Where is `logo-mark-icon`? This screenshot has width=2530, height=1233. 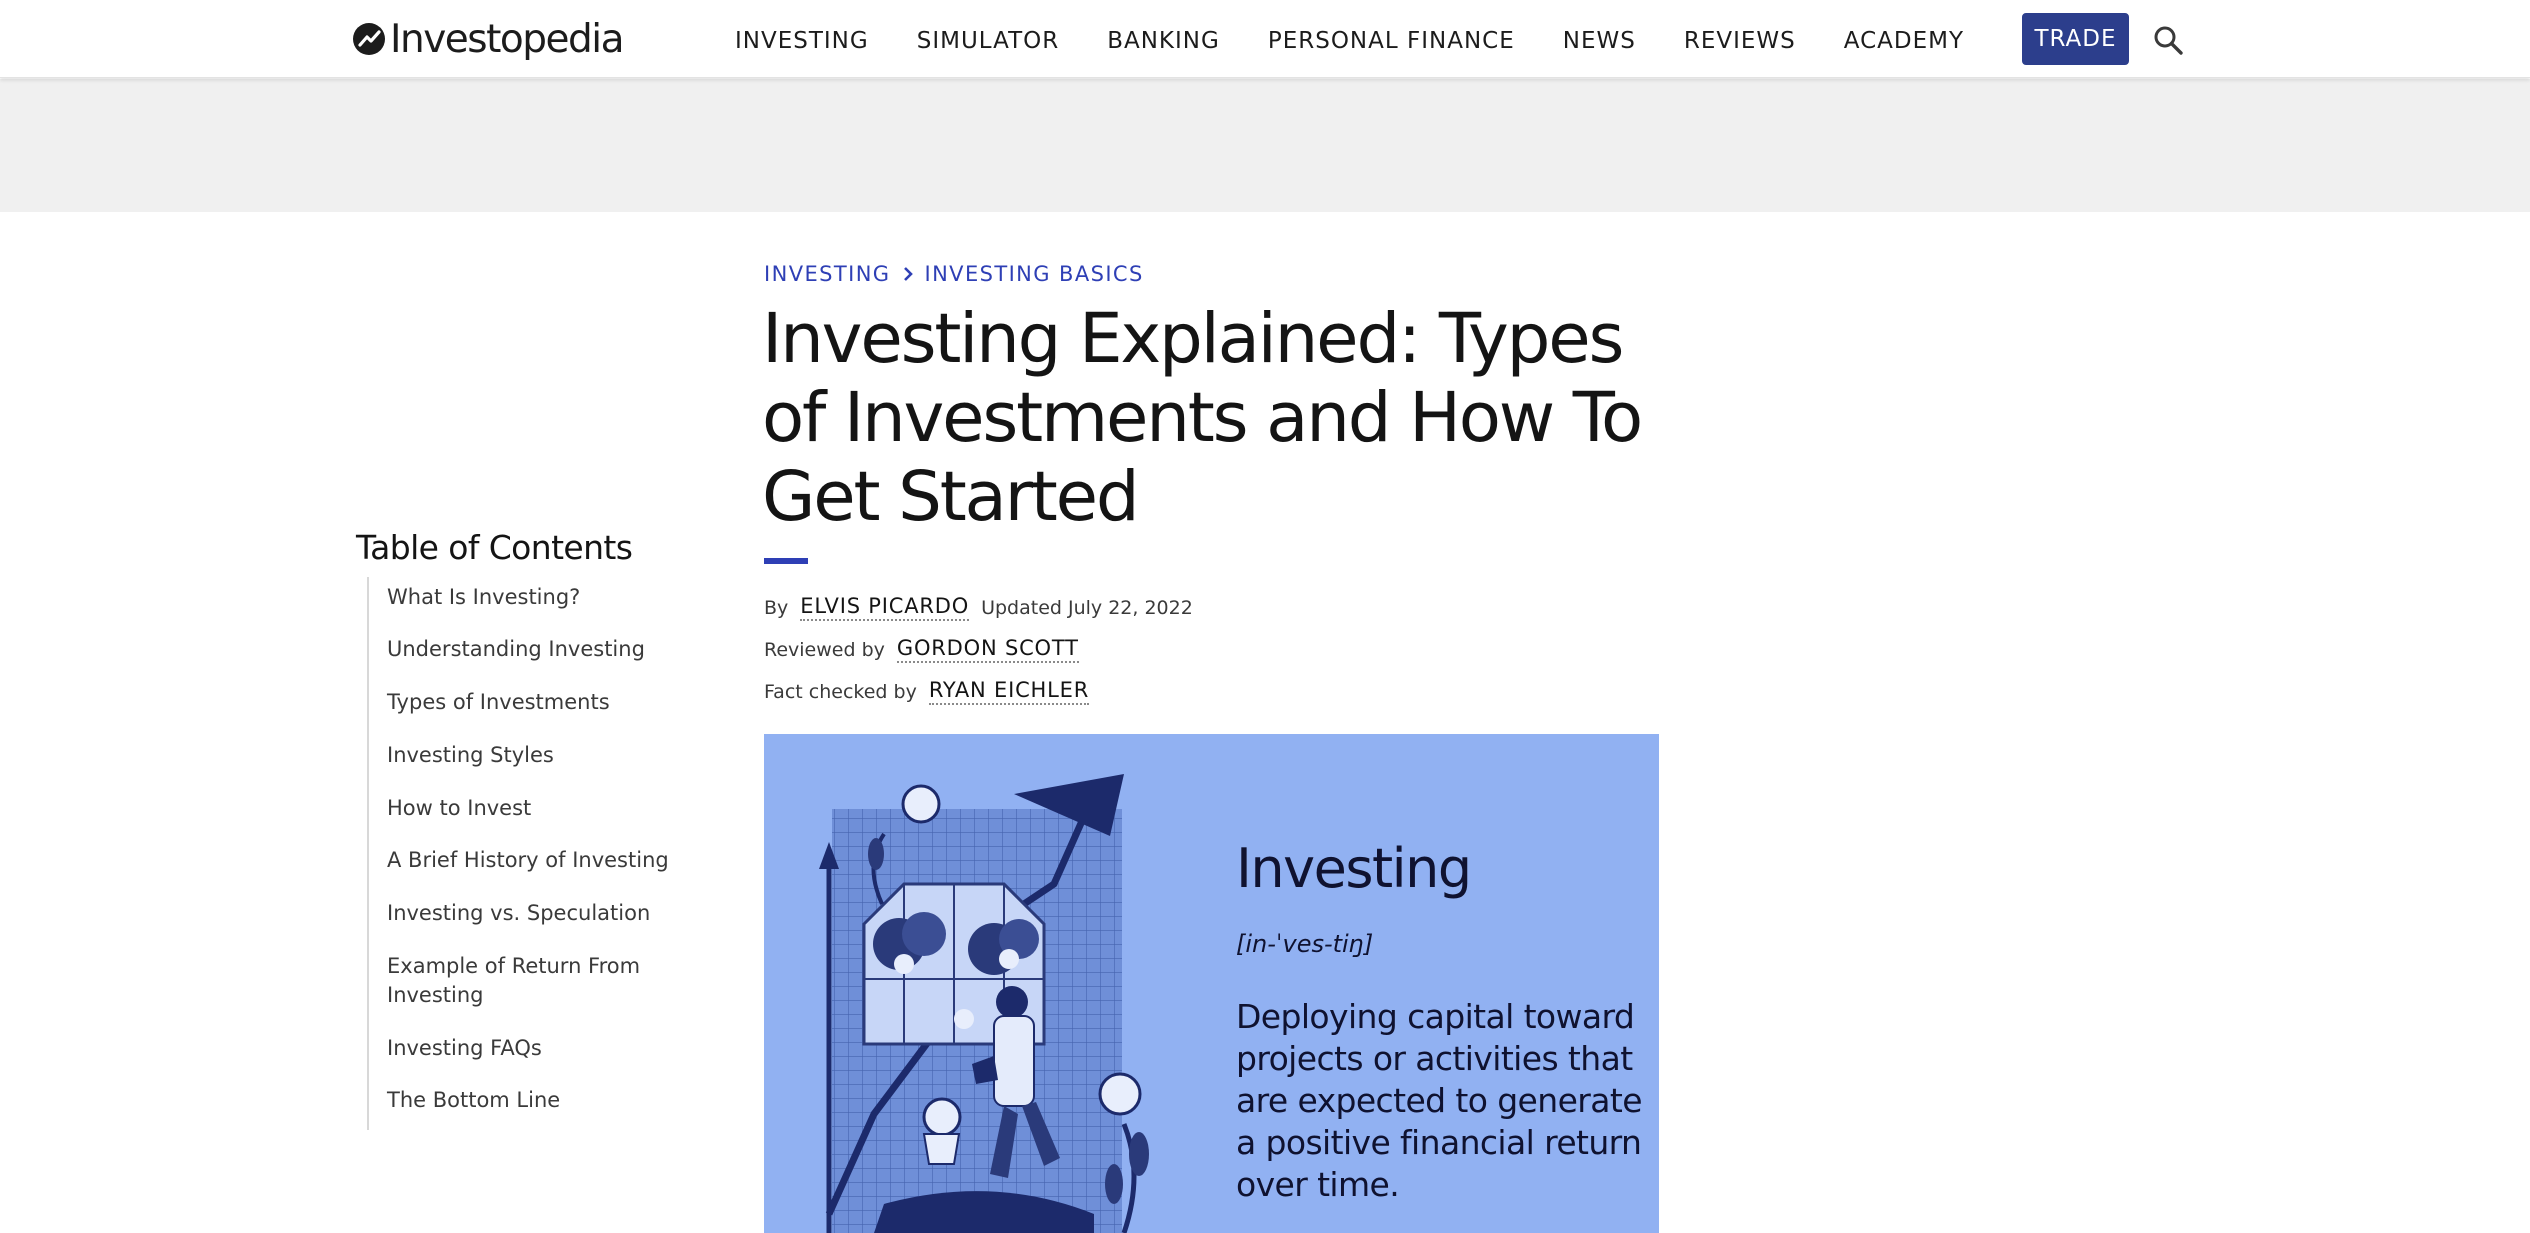 logo-mark-icon is located at coordinates (369, 39).